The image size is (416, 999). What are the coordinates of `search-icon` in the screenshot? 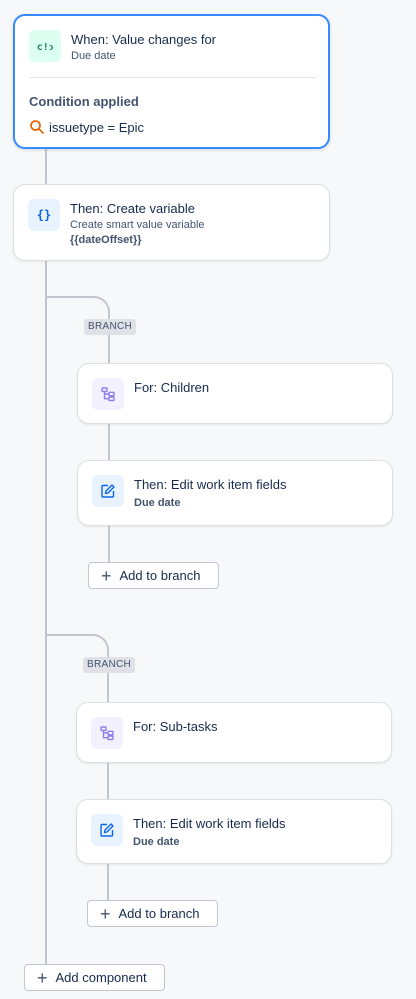 It's located at (37, 127).